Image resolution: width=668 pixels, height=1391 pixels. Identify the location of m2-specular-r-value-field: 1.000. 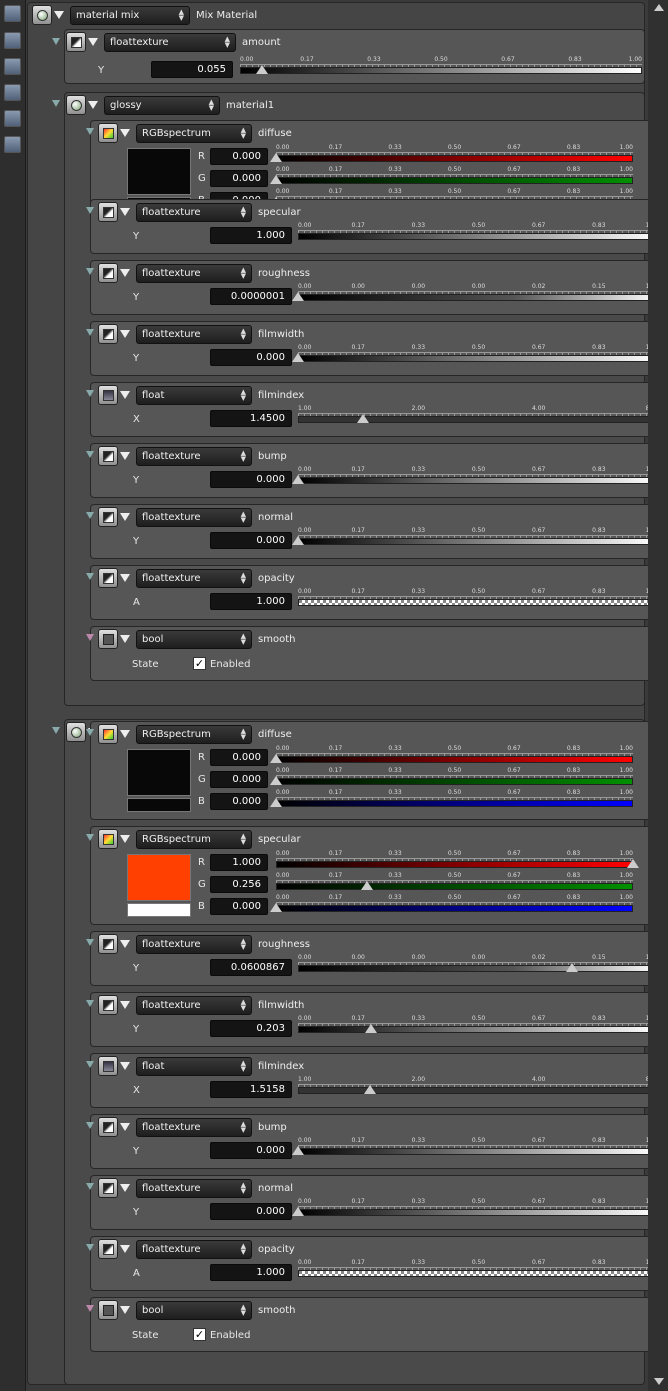
(239, 862).